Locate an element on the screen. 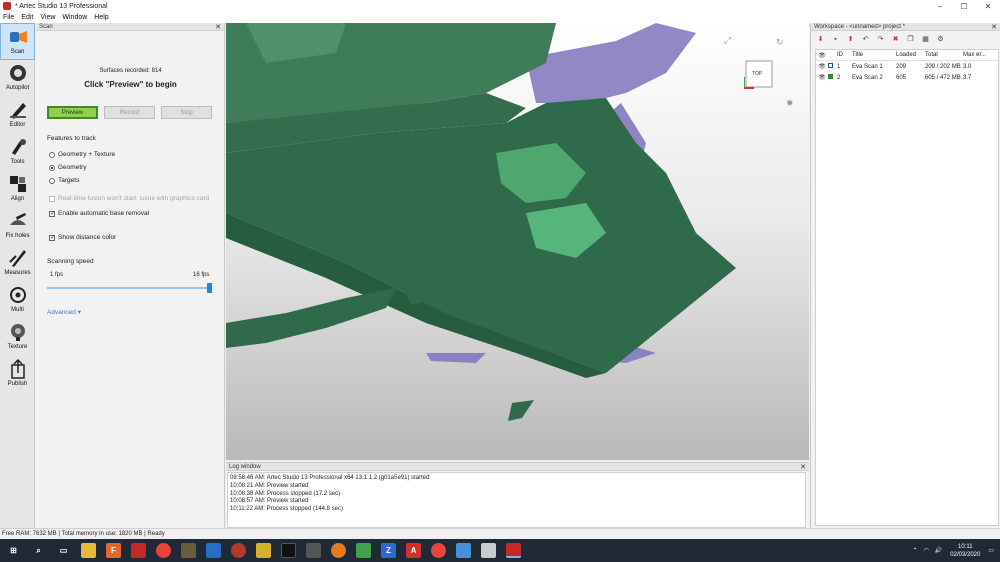  wifi-icon: ◠ is located at coordinates (926, 550).